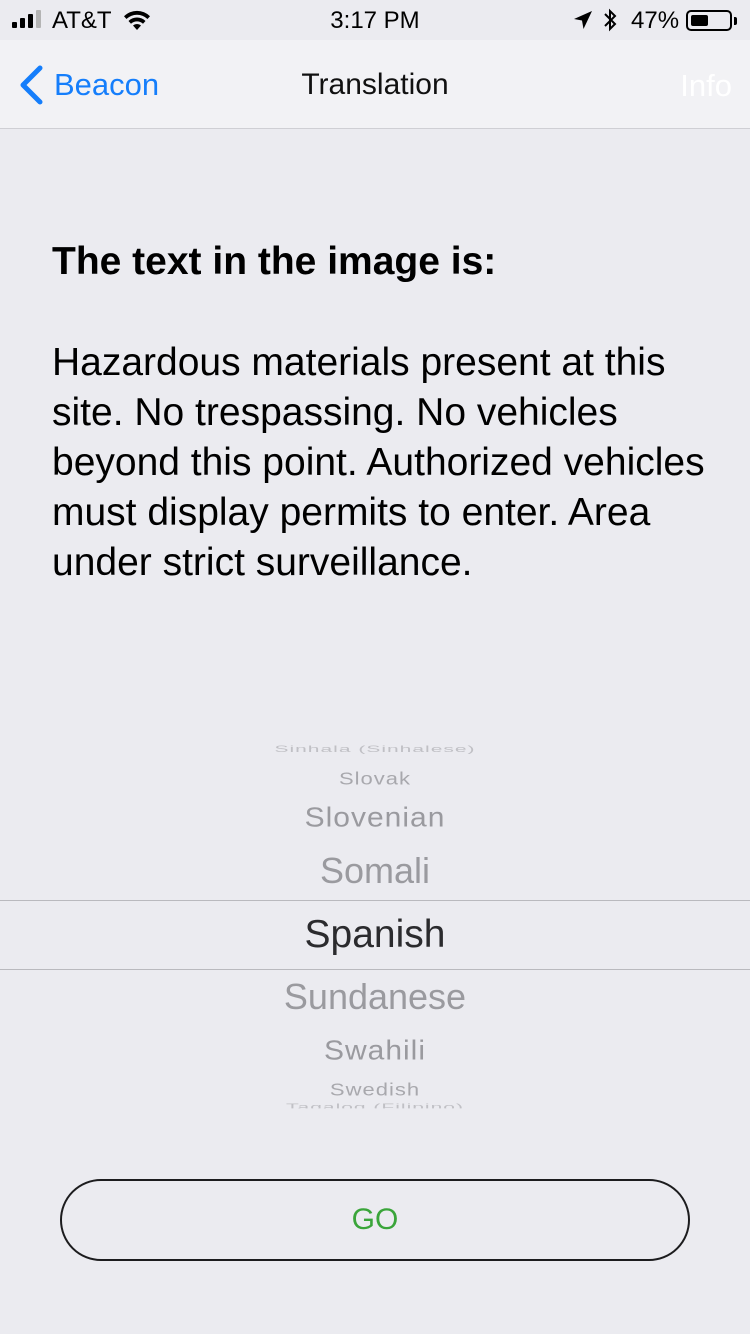 This screenshot has height=1334, width=750. I want to click on picker-item: Somali, so click(375, 871).